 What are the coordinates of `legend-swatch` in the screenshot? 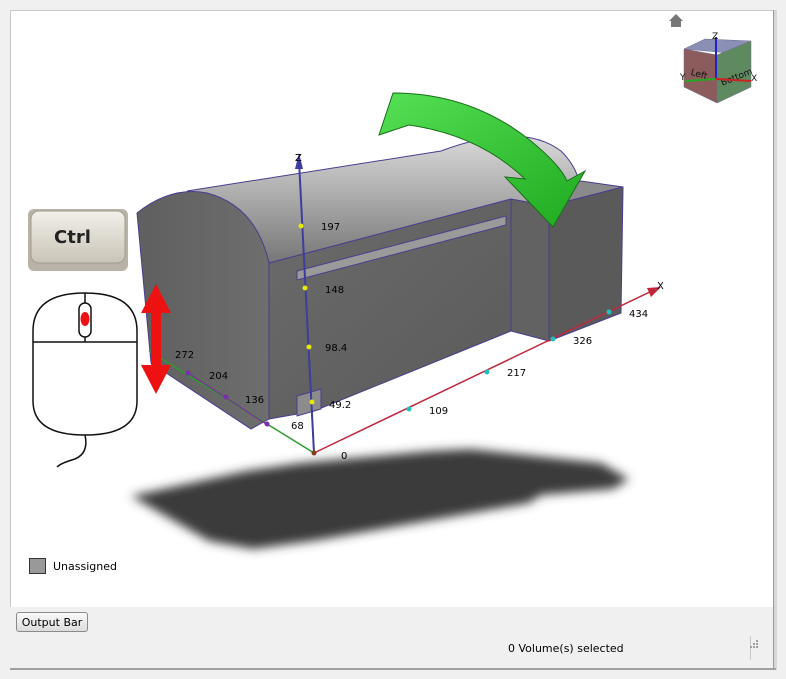 It's located at (37, 566).